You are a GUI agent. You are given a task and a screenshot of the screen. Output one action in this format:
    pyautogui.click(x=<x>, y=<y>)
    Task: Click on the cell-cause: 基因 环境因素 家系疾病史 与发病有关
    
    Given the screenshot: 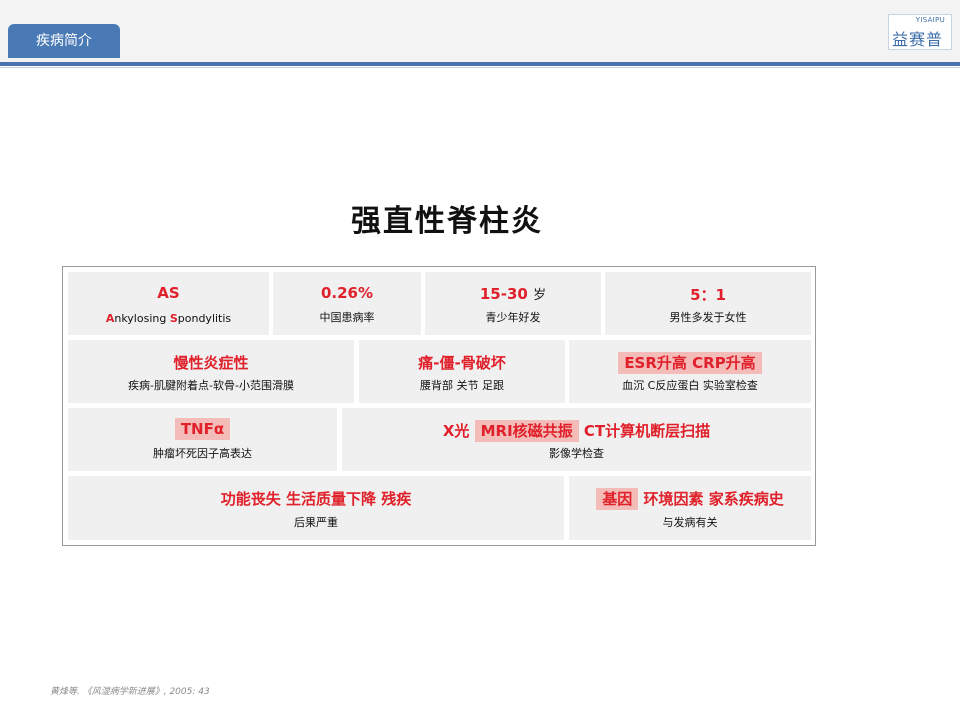 What is the action you would take?
    pyautogui.click(x=690, y=508)
    